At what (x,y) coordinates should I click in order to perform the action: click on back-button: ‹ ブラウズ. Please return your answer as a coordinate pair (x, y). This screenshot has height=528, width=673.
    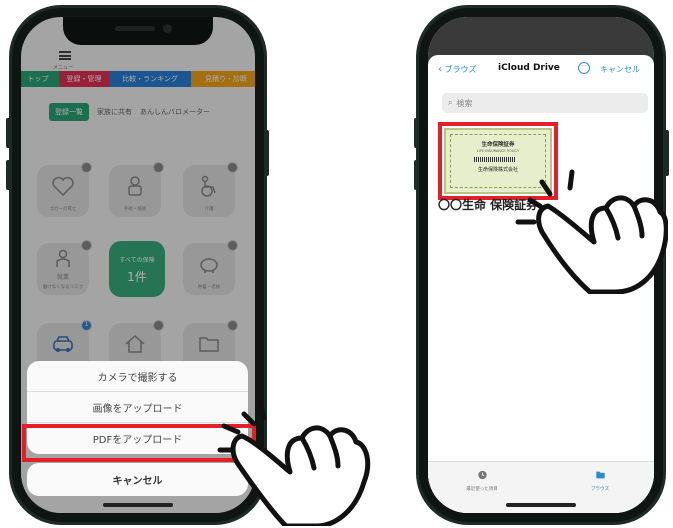
    Looking at the image, I should click on (457, 69).